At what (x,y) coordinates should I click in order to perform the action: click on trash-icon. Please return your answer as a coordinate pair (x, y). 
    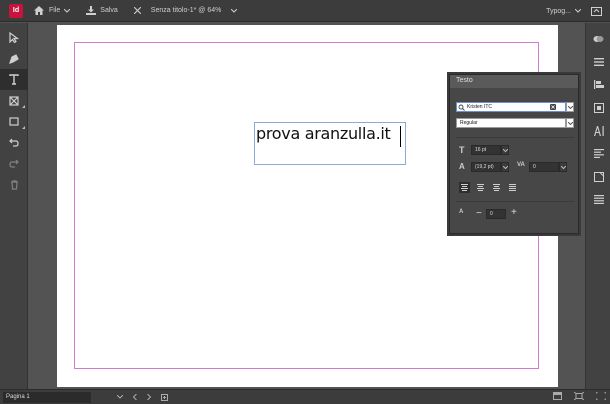
    Looking at the image, I should click on (14, 184).